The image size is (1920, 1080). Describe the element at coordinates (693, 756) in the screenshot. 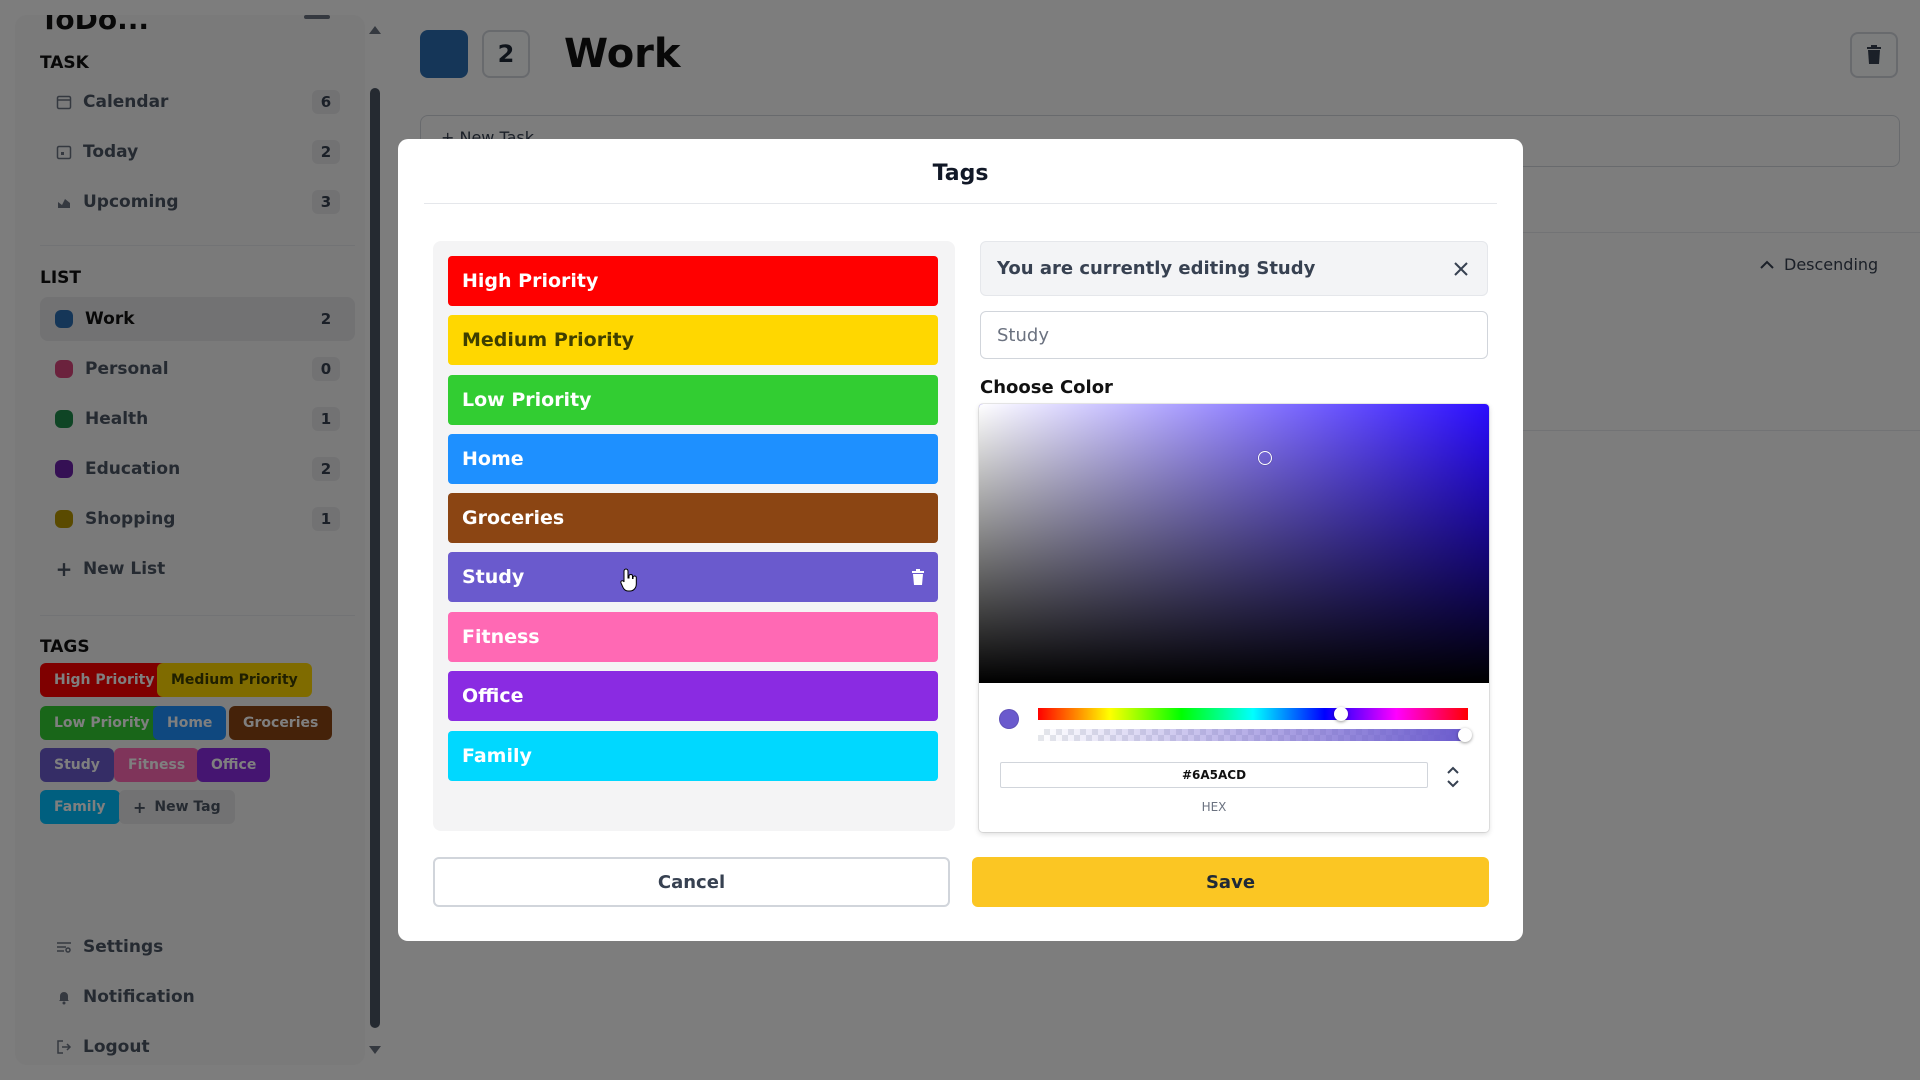

I see `tag-row-family: Family` at that location.